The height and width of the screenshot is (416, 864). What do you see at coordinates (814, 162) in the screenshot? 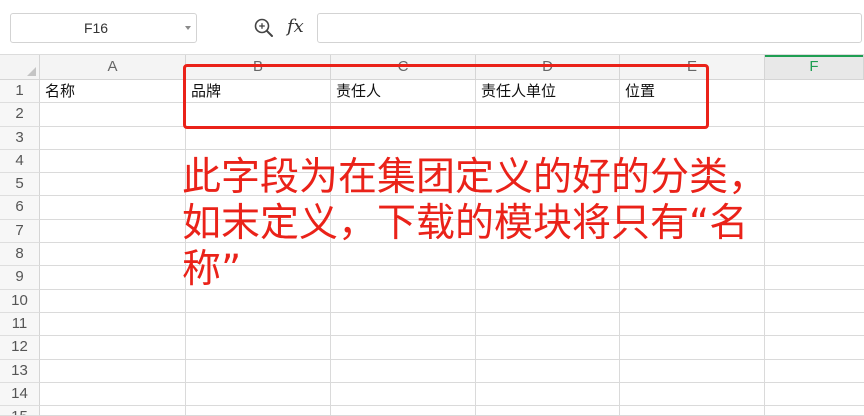
I see `cell-F4` at bounding box center [814, 162].